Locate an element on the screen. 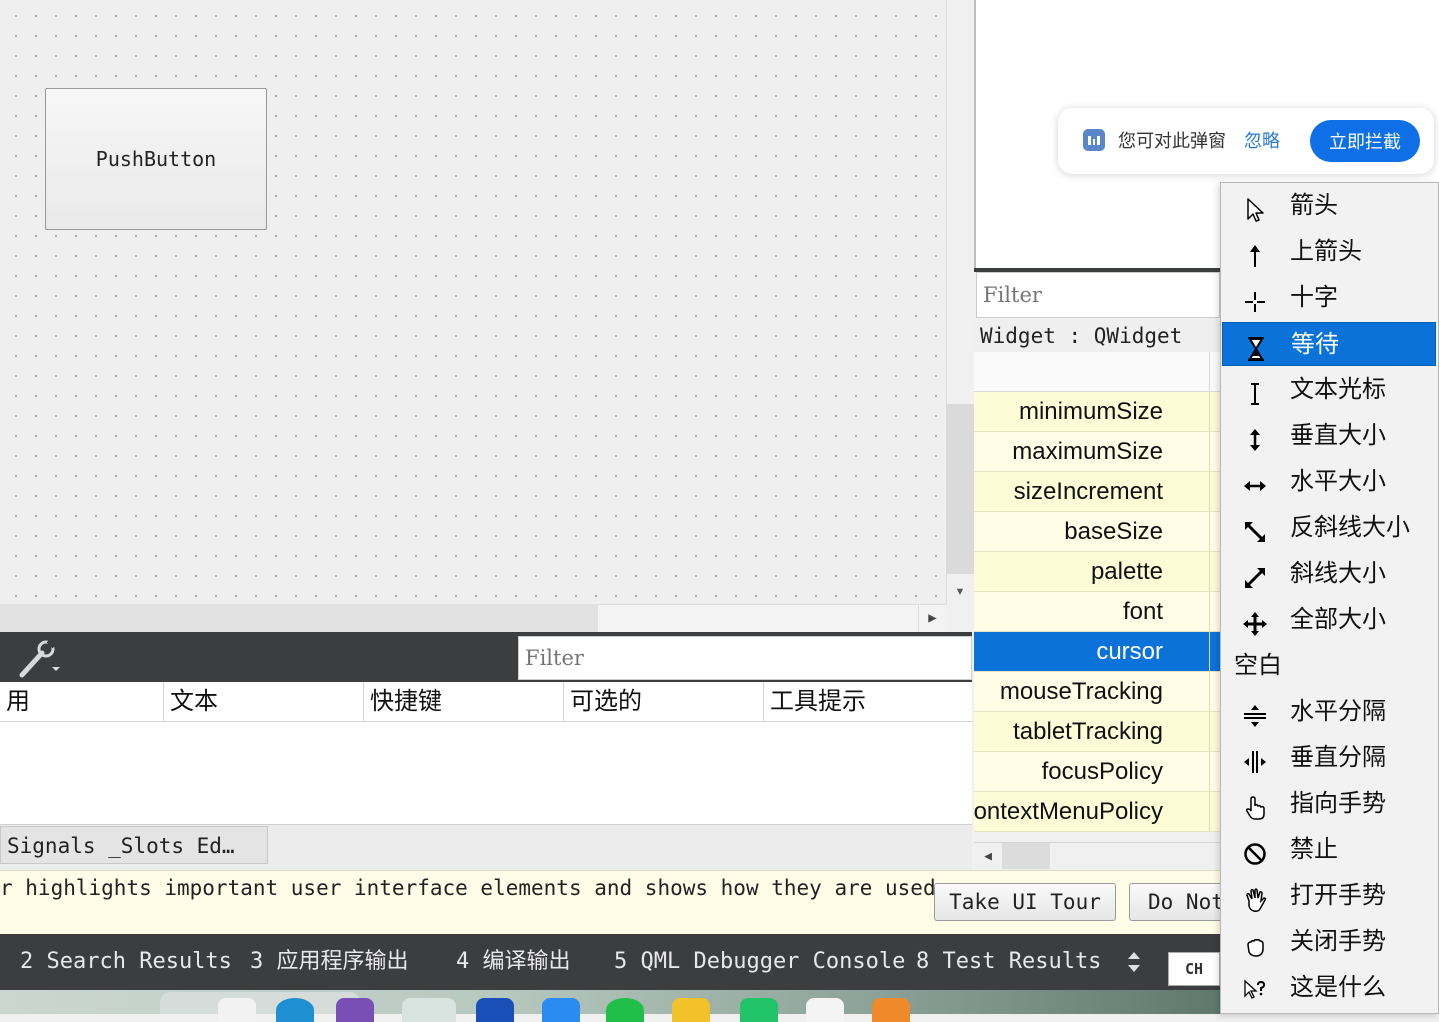 This screenshot has height=1022, width=1439. property-name: font is located at coordinates (1142, 611).